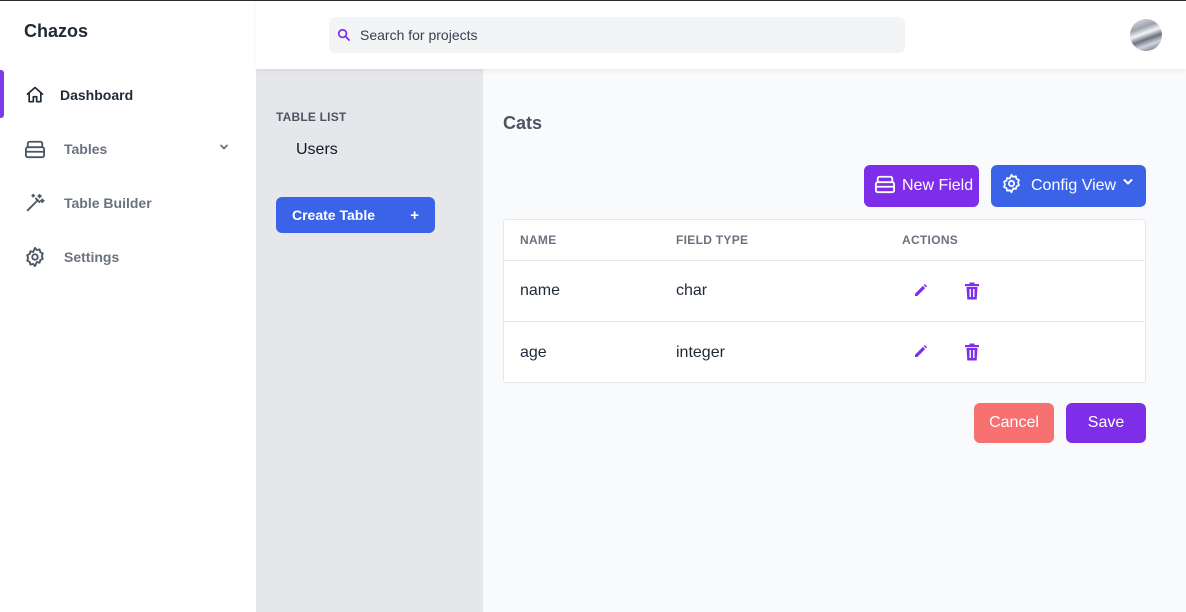 This screenshot has height=612, width=1186. Describe the element at coordinates (824, 352) in the screenshot. I see `table-row: age integer` at that location.